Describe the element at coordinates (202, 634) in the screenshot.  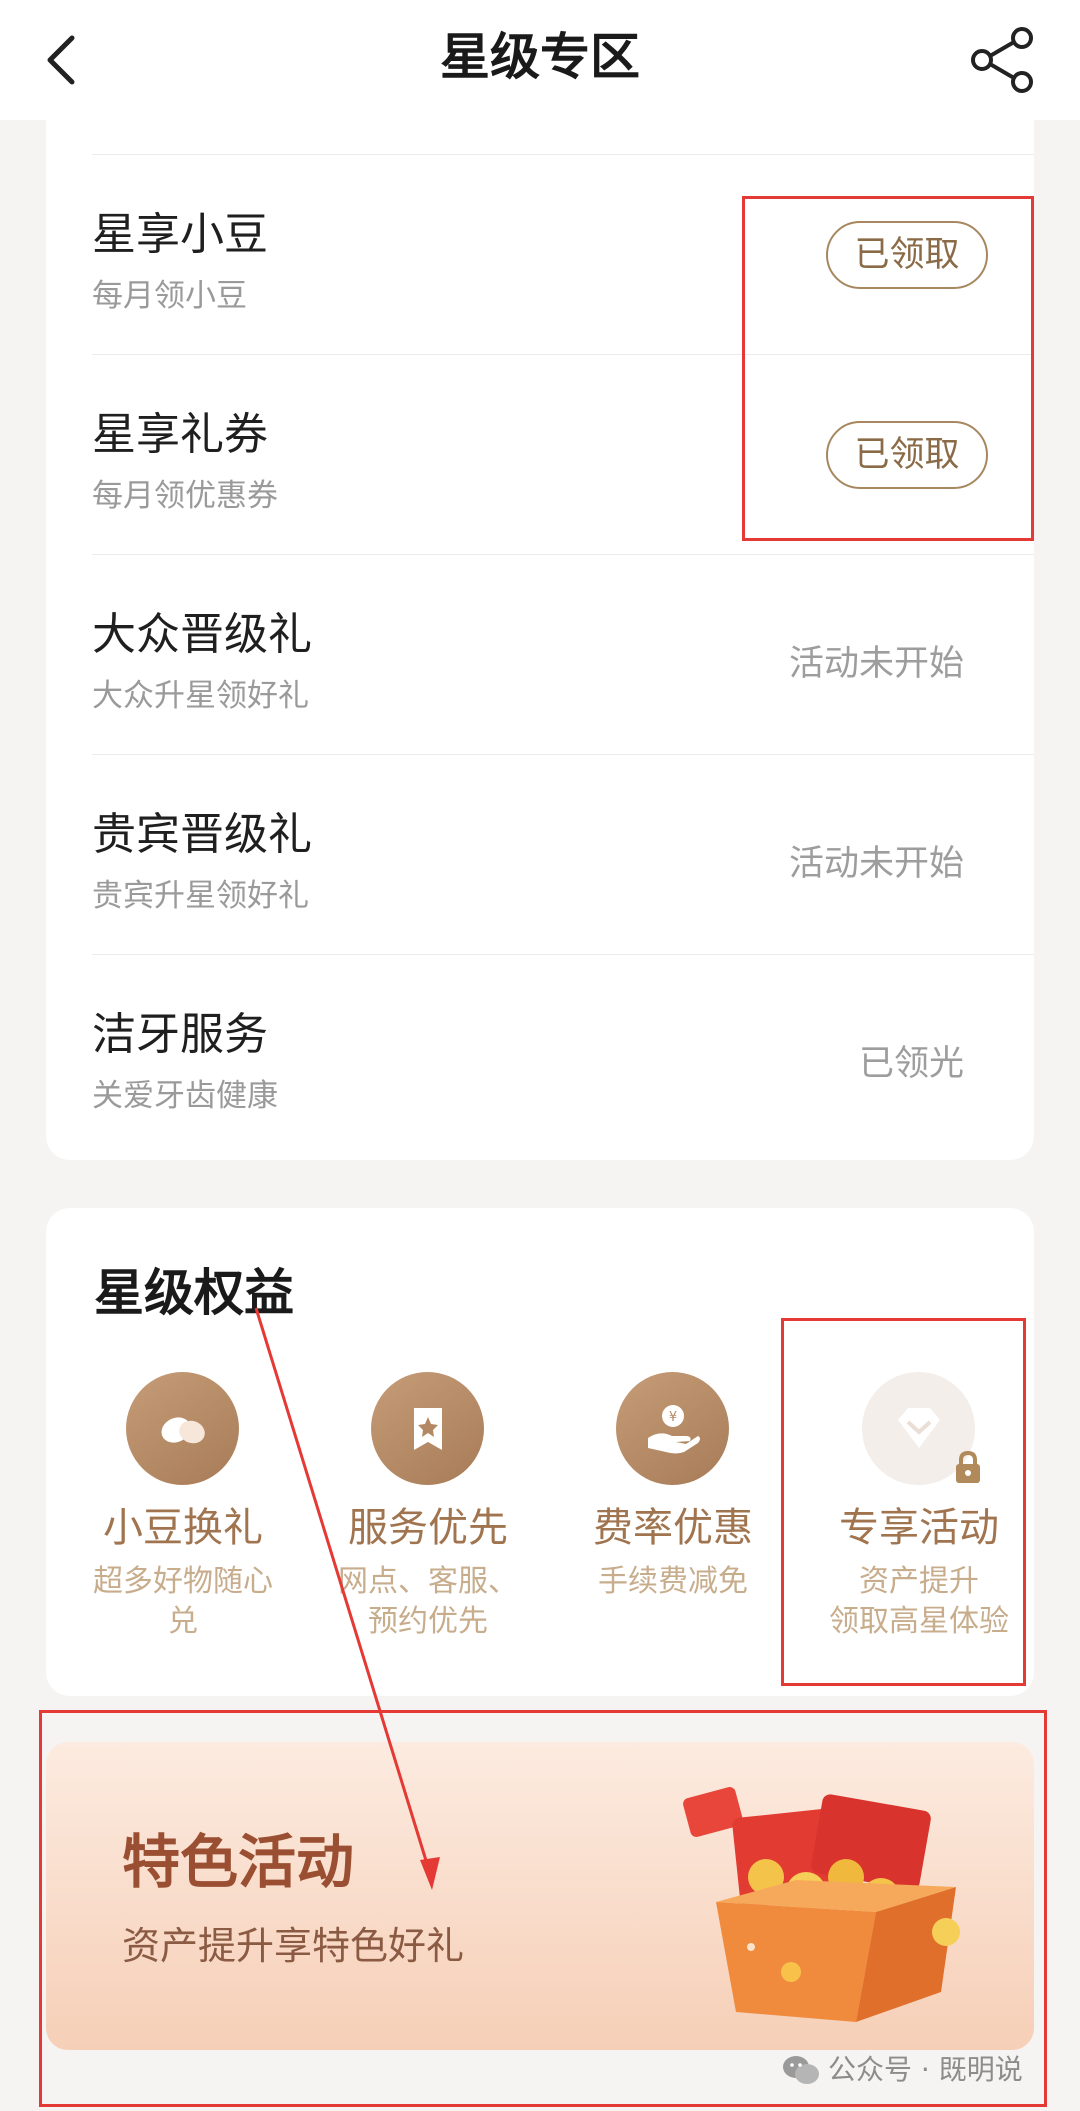
I see `item-title: 大众晋级礼` at that location.